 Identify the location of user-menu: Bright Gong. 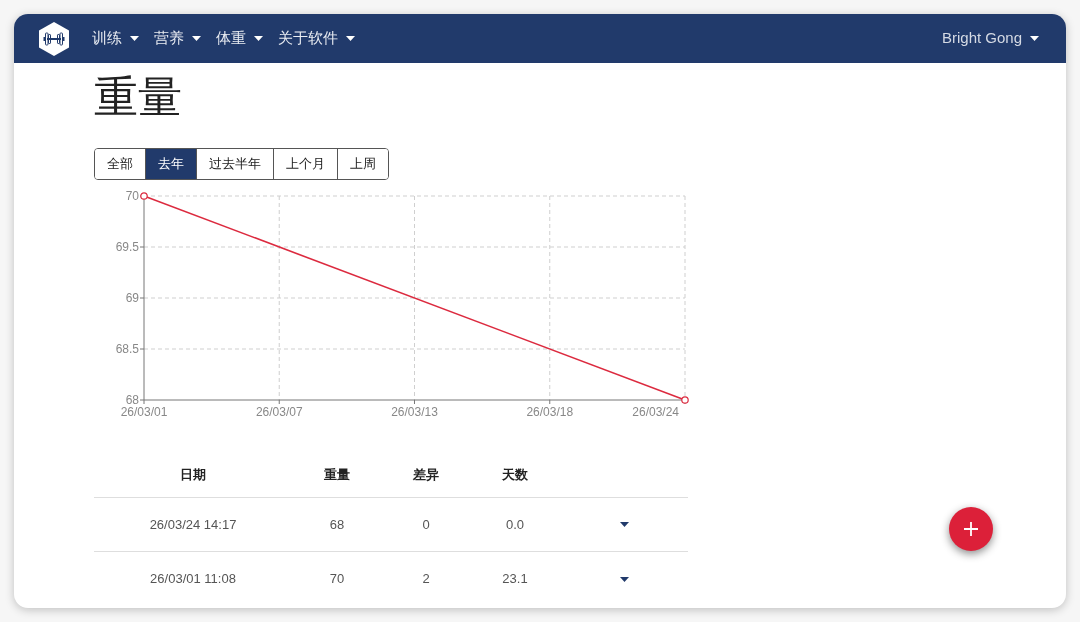
(990, 38).